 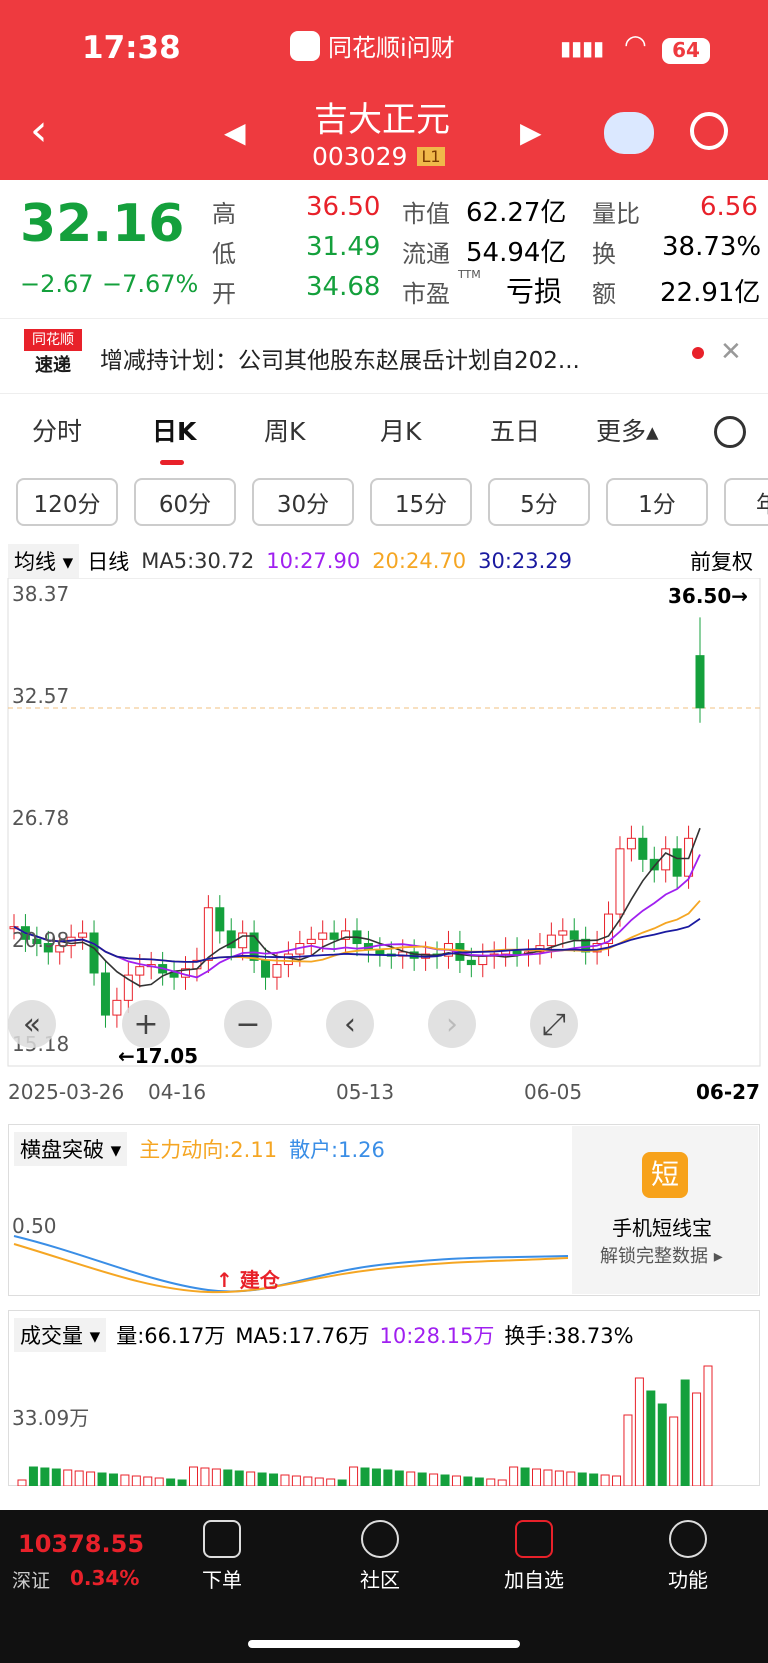 I want to click on fullscreen-icon: ⤢, so click(x=554, y=1024).